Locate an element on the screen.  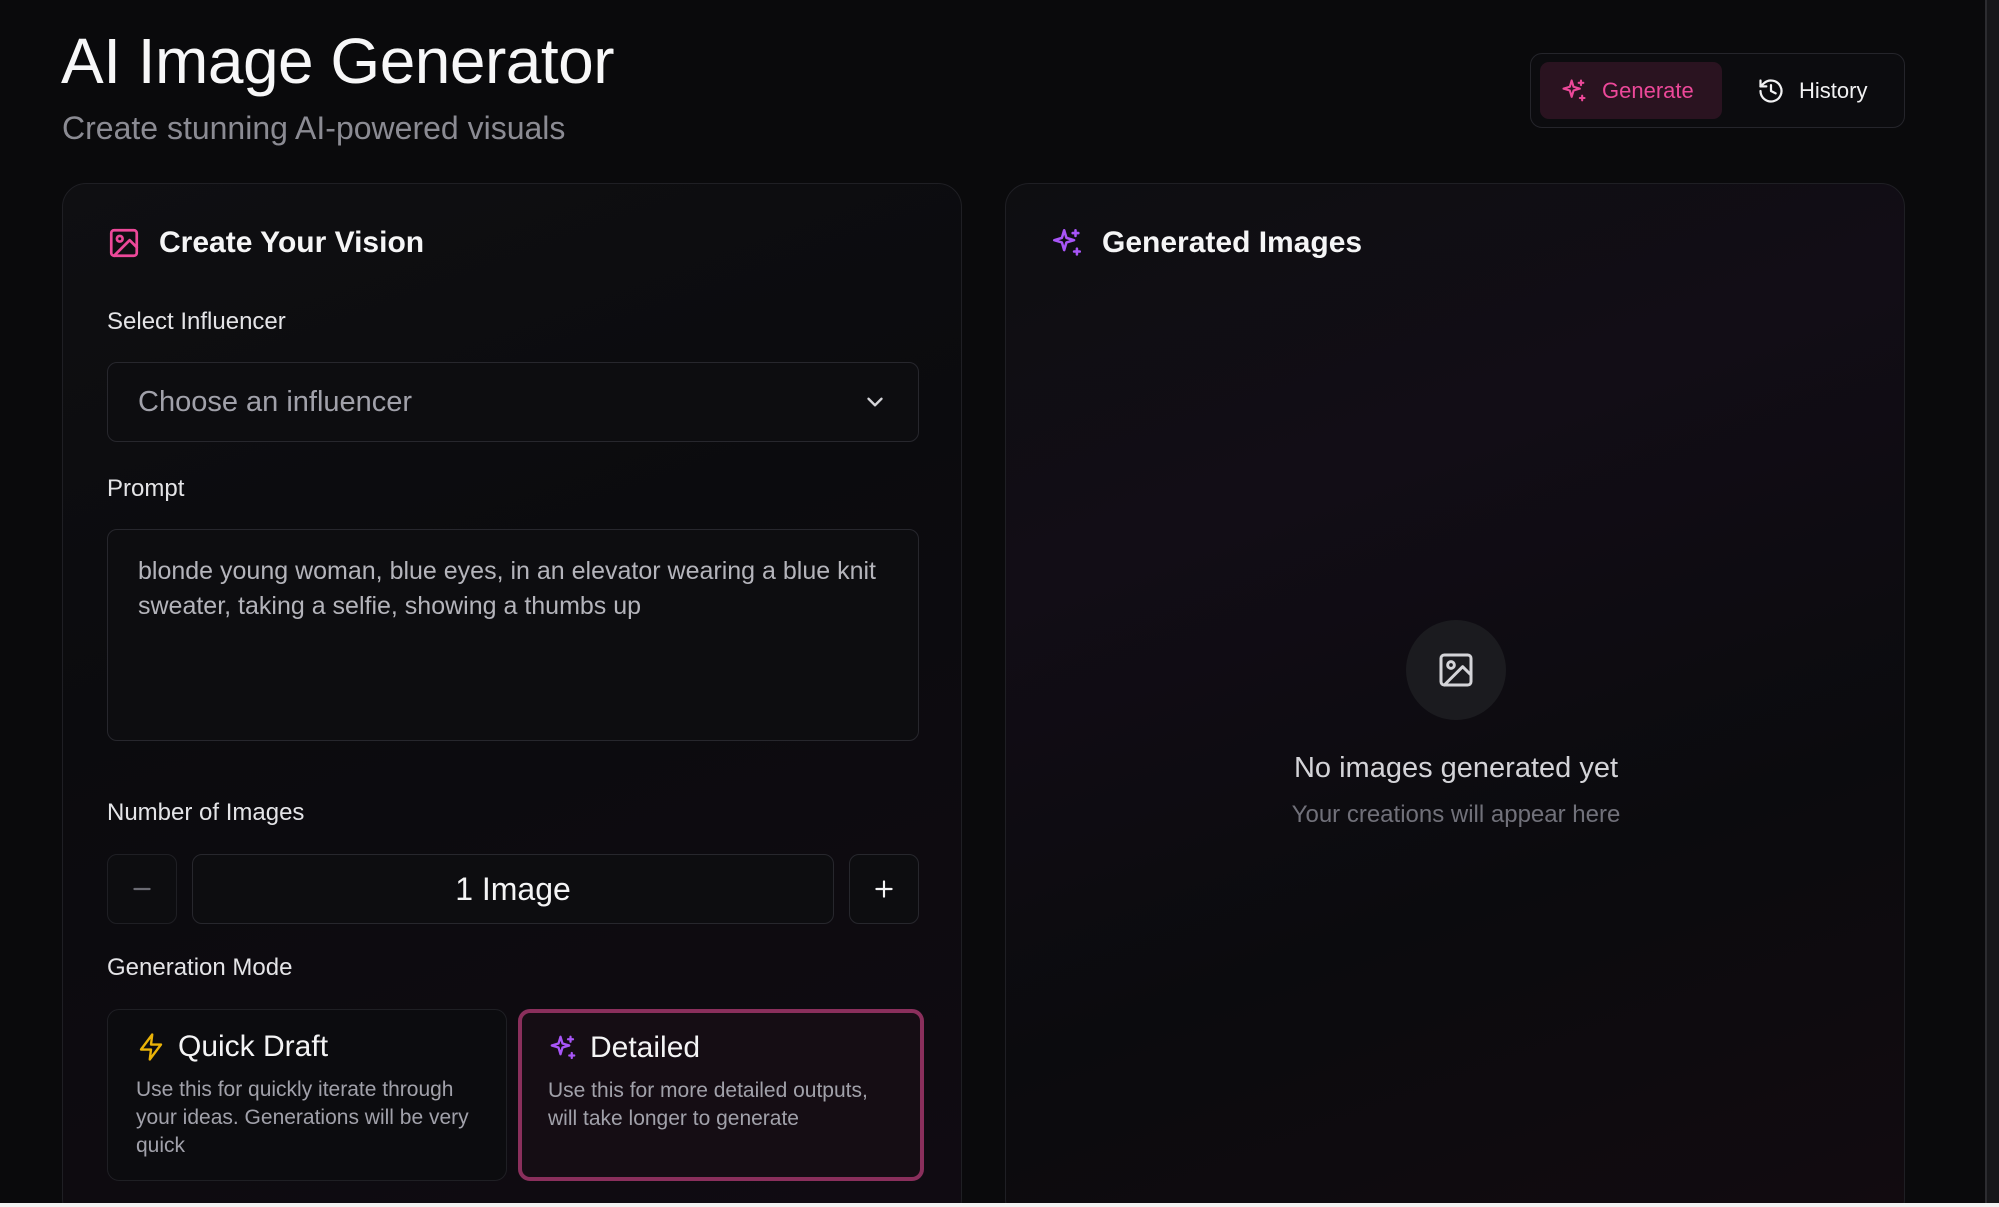
detailed-header: Detailed is located at coordinates (721, 1048).